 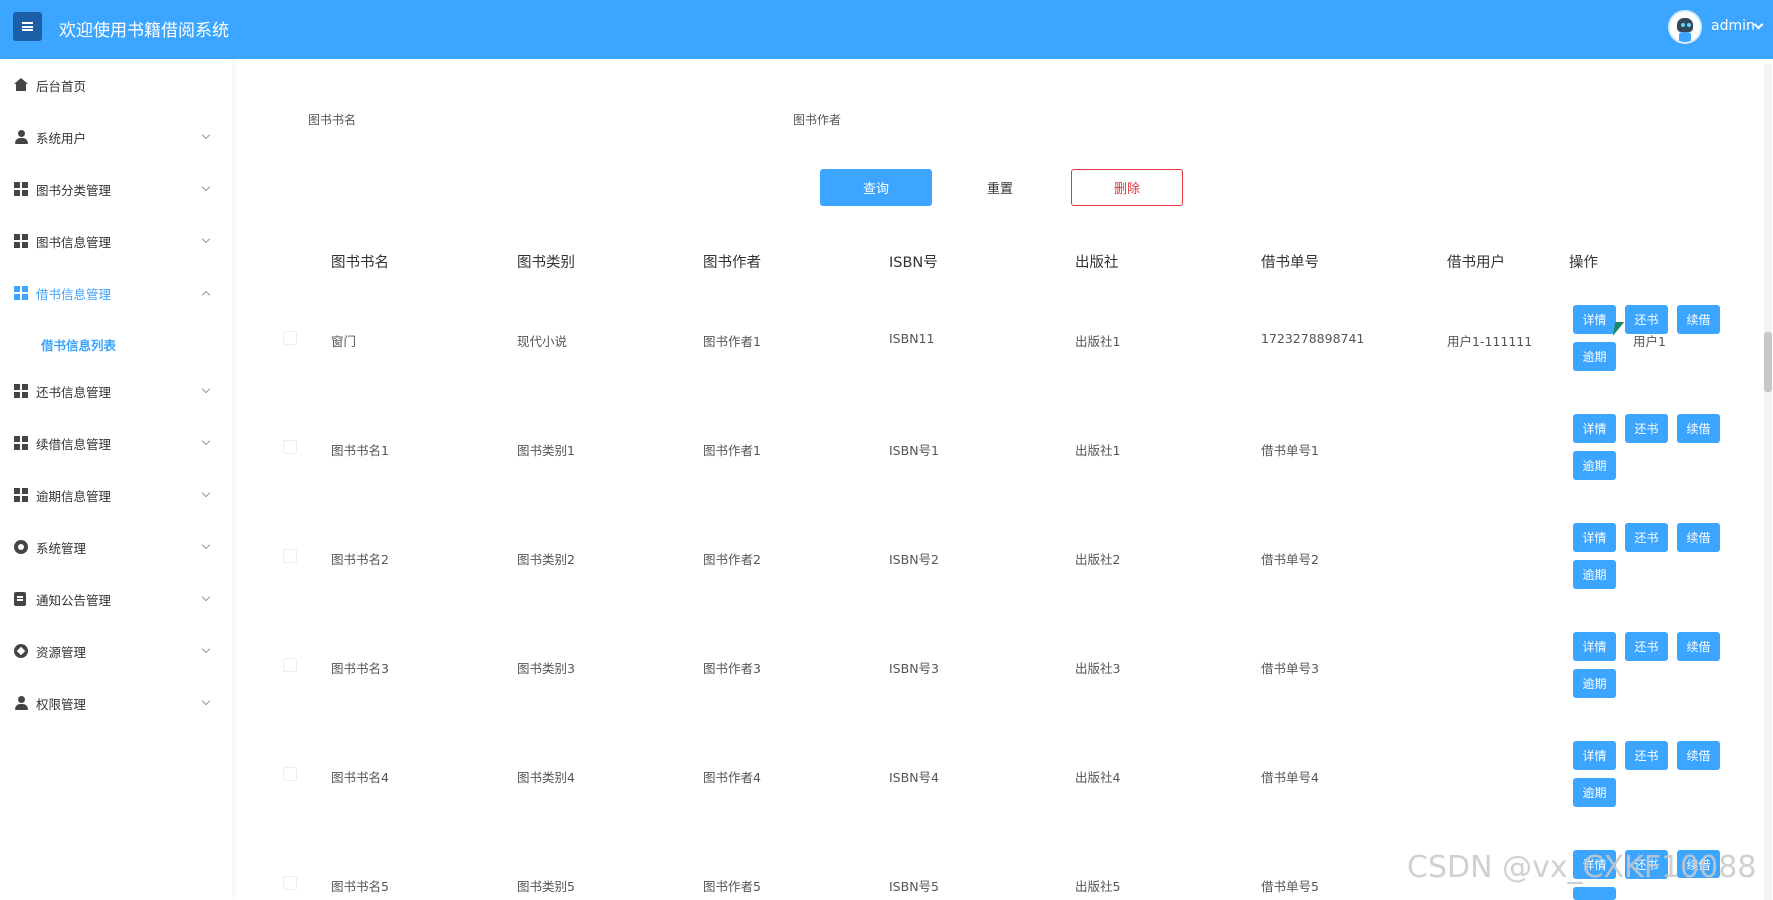 What do you see at coordinates (913, 263) in the screenshot?
I see `column-header-isbn: ISBN号` at bounding box center [913, 263].